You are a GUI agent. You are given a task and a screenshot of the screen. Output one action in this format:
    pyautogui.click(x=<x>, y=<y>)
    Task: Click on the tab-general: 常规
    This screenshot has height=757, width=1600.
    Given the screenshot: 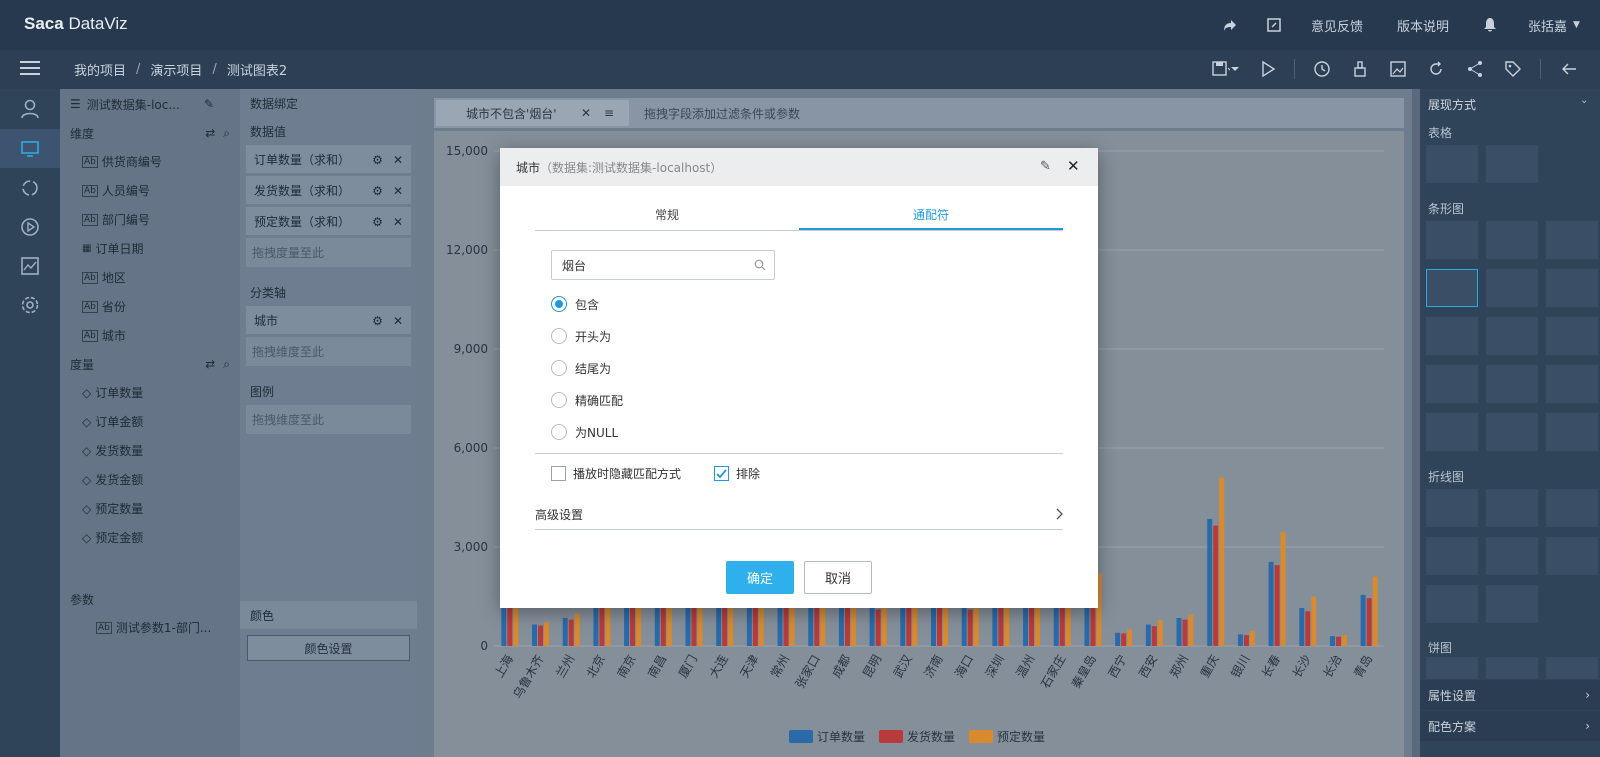 What is the action you would take?
    pyautogui.click(x=667, y=215)
    